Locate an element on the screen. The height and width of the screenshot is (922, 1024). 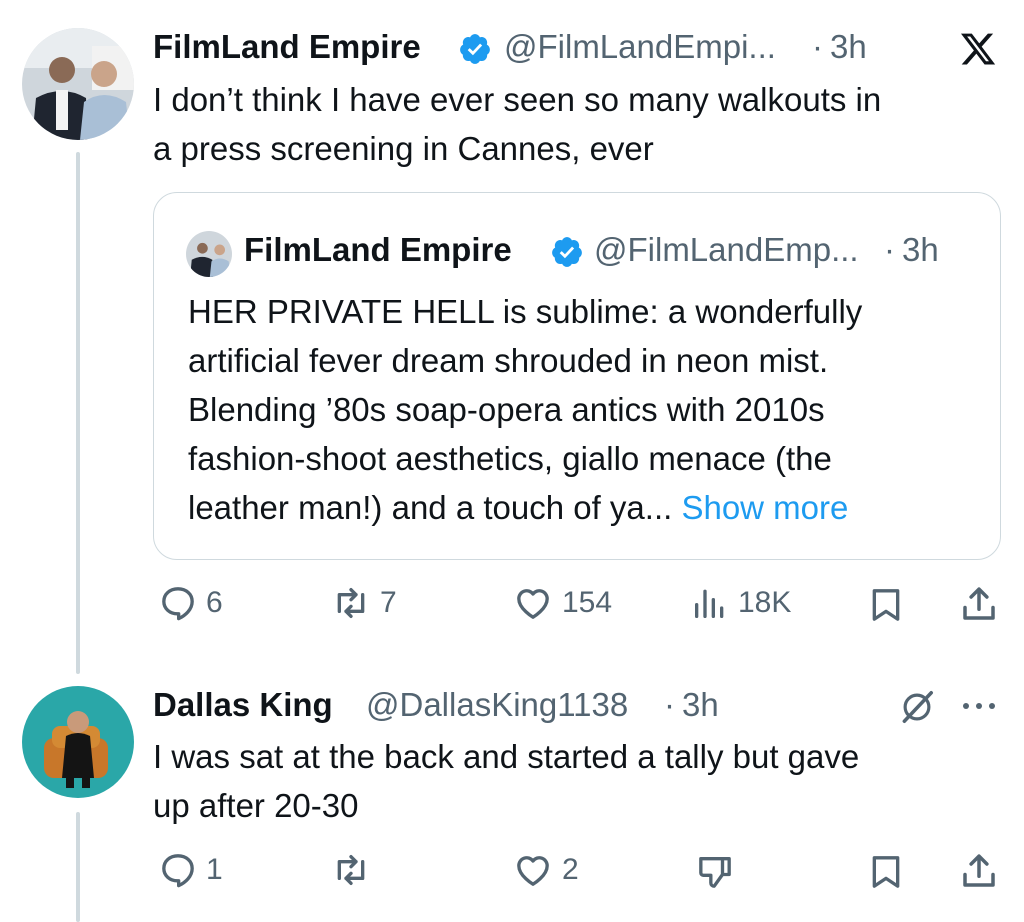
like-button: 154 is located at coordinates (562, 603).